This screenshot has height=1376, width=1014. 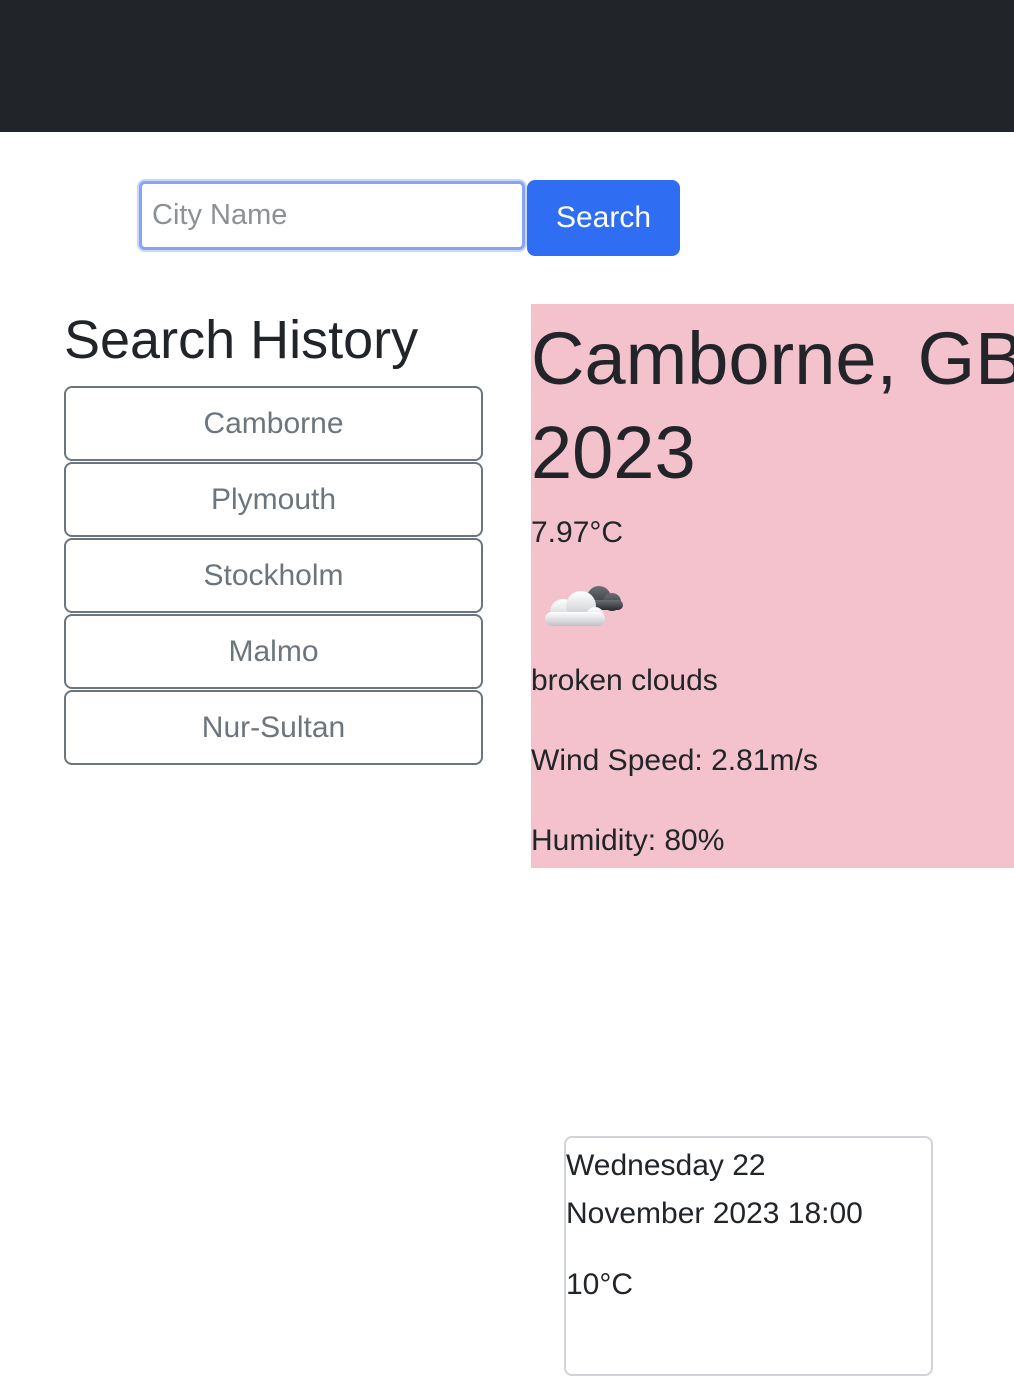 What do you see at coordinates (273, 727) in the screenshot?
I see `history-item-nur-sultan: Nur-Sultan` at bounding box center [273, 727].